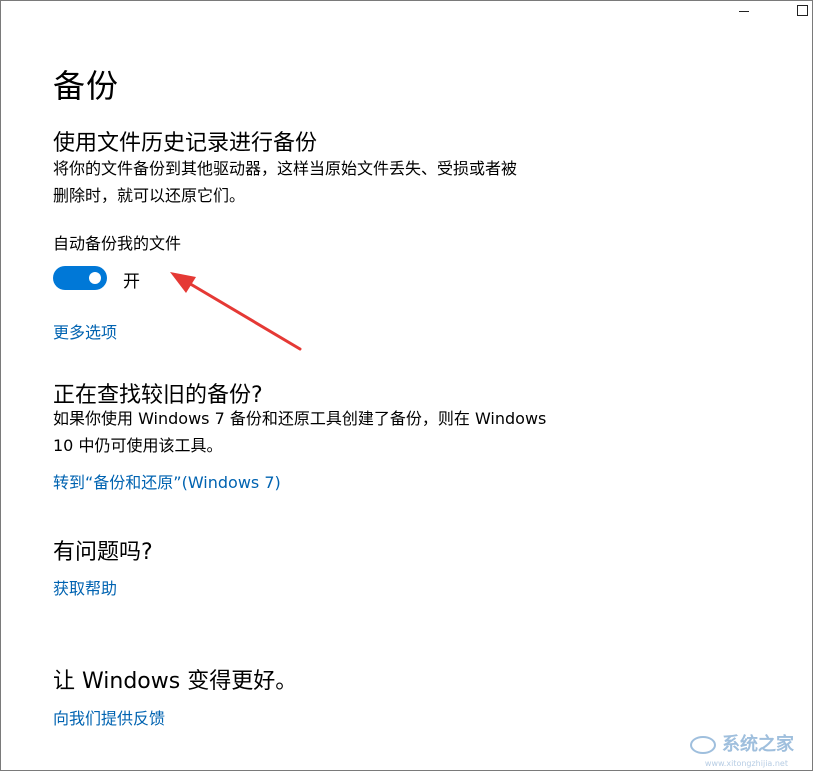  I want to click on older-backup-description-line1: 如果你使用 Windows 7 备份和还原工具创建了备份，则在 Windows, so click(300, 418).